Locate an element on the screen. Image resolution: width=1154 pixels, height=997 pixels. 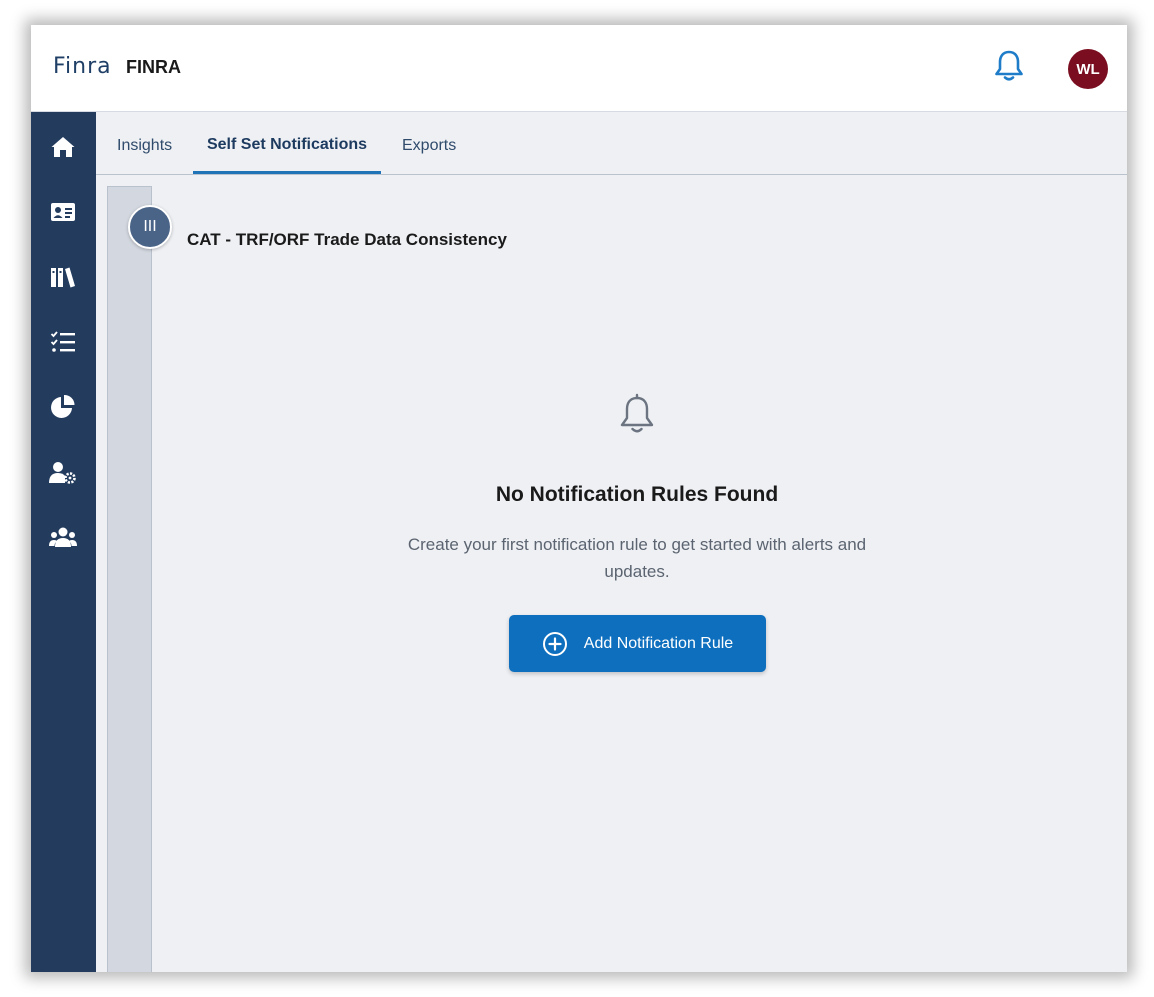
plus-circle-icon is located at coordinates (554, 643).